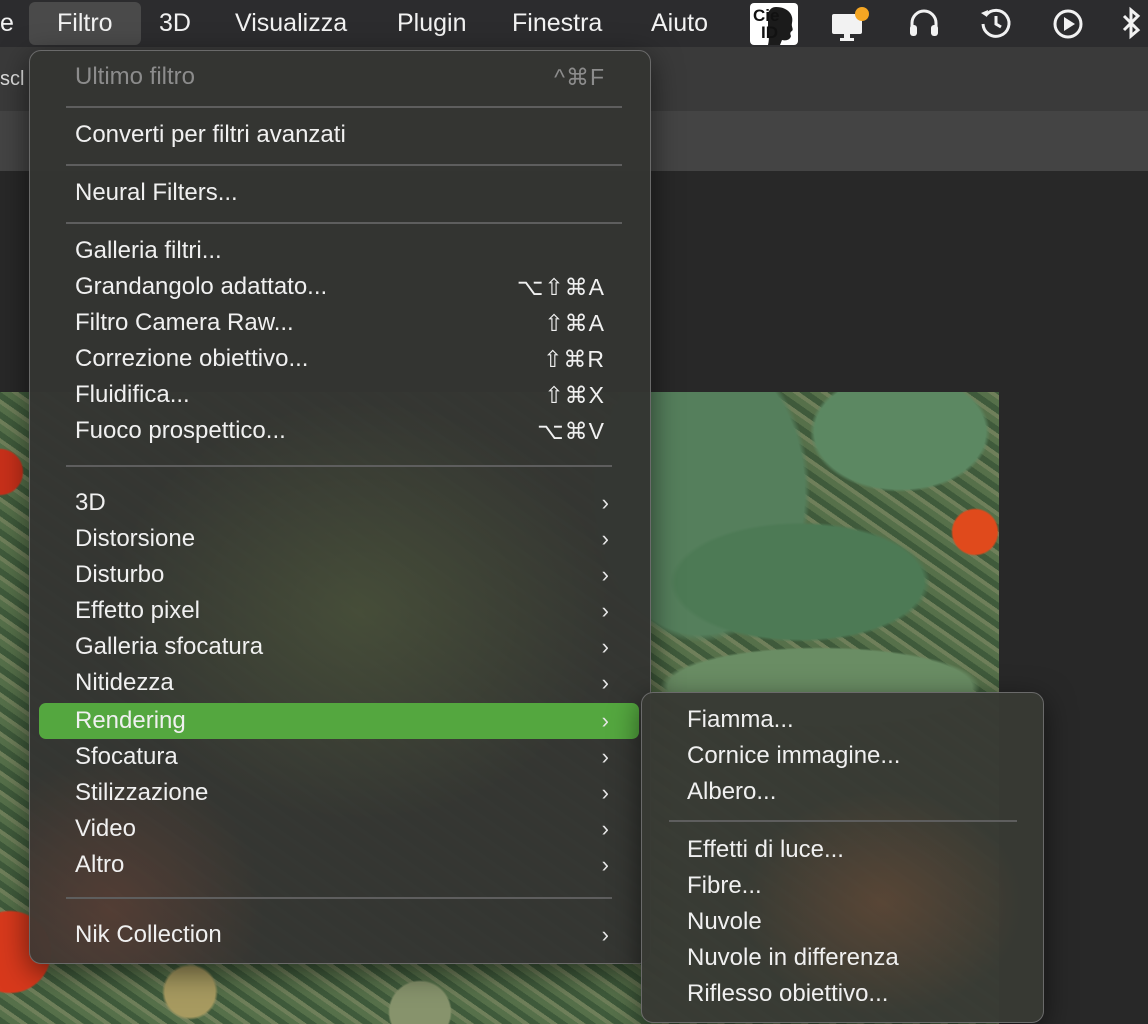 The width and height of the screenshot is (1148, 1024). Describe the element at coordinates (349, 575) in the screenshot. I see `menu-item-disturbo: Disturbo ›` at that location.